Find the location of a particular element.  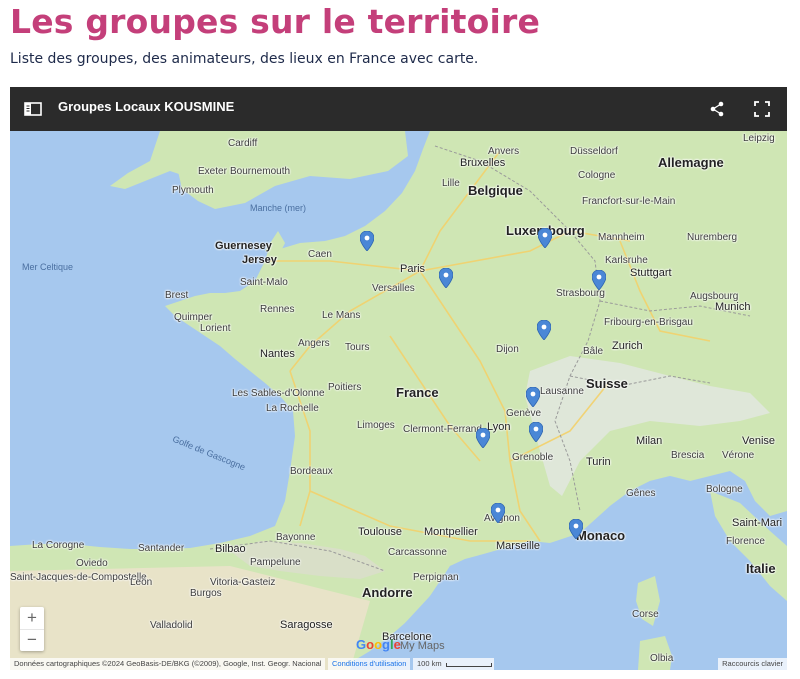

place-label: Gênes is located at coordinates (641, 493).